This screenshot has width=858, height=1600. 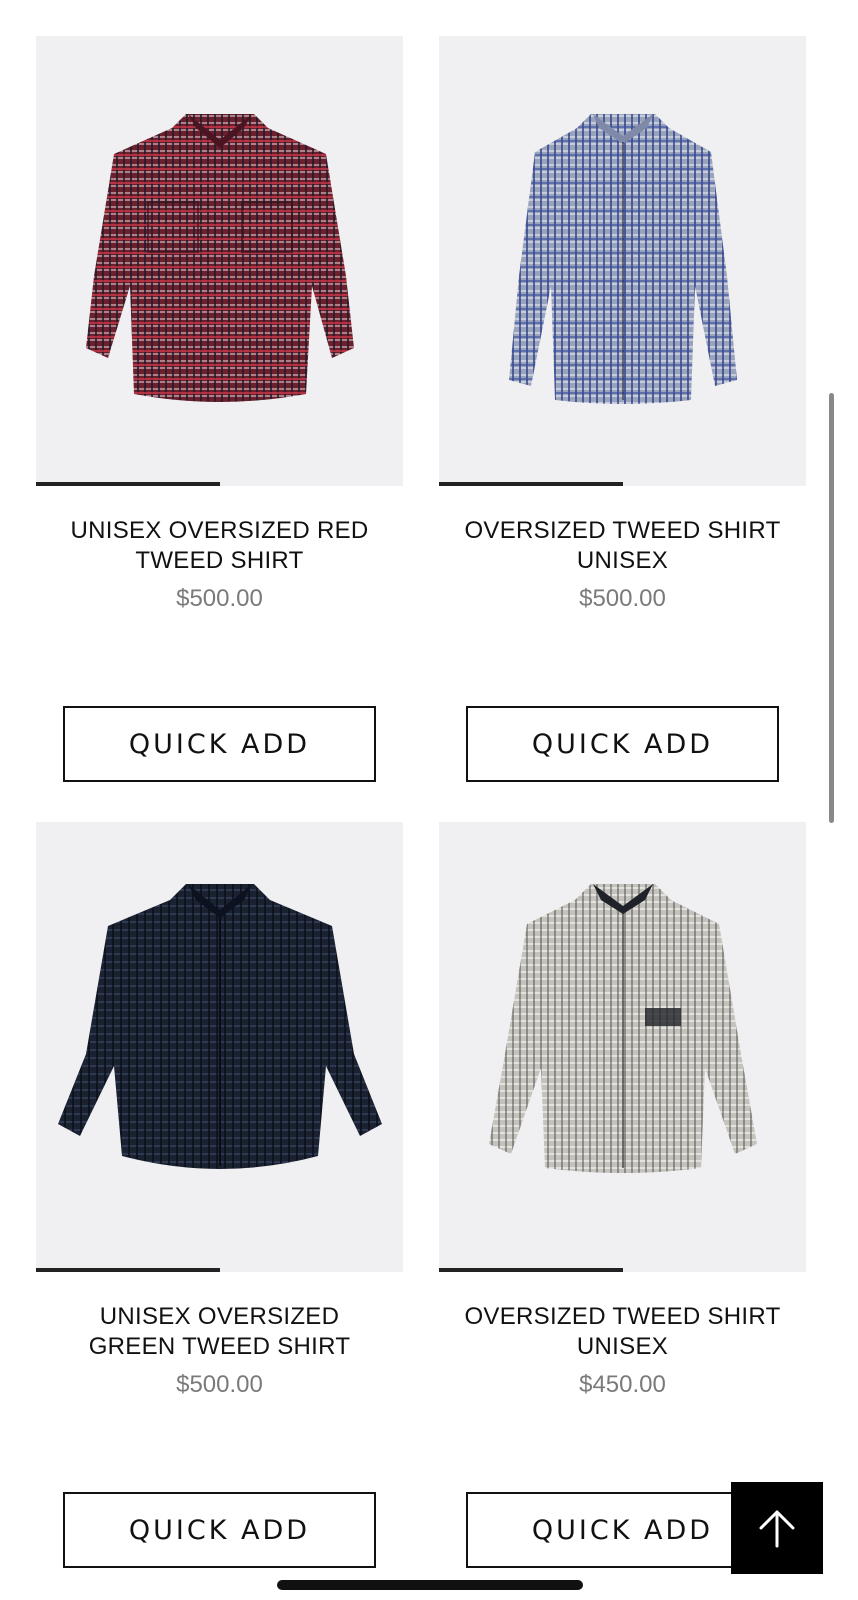 What do you see at coordinates (219, 1332) in the screenshot?
I see `product-title: UNISEX OVERSIZED GREEN TWEED SHIRT` at bounding box center [219, 1332].